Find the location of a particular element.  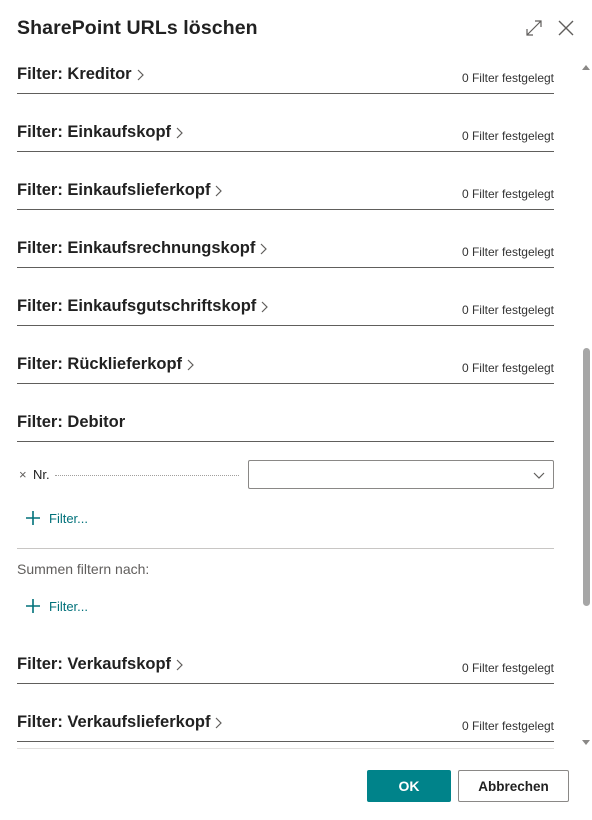

group-title-einkaufslieferkopf: Filter: Einkaufslieferkopf is located at coordinates (120, 190).